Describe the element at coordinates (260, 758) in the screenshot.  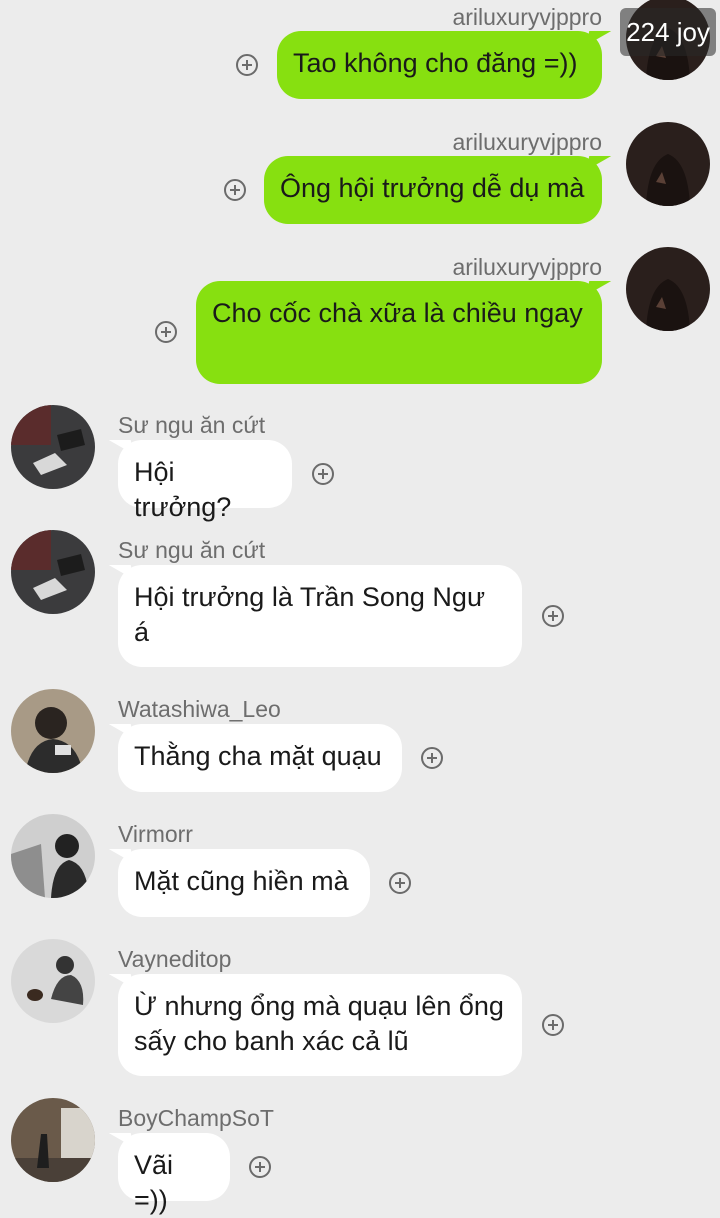
I see `message-bubble: Thằng cha mặt quạu` at that location.